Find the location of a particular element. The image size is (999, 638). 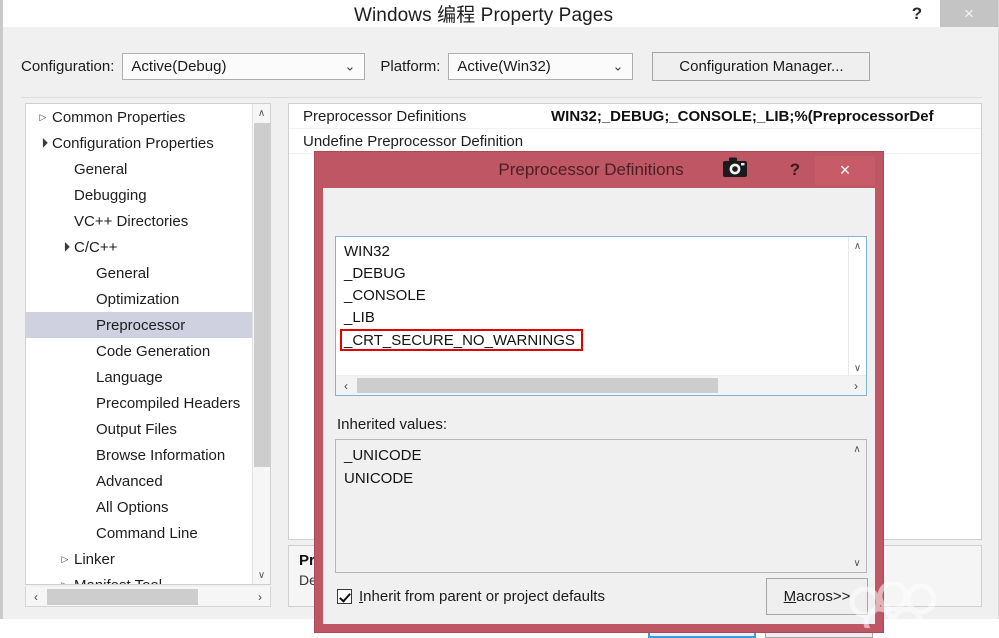

definition-item: _DEBUG is located at coordinates (592, 274).